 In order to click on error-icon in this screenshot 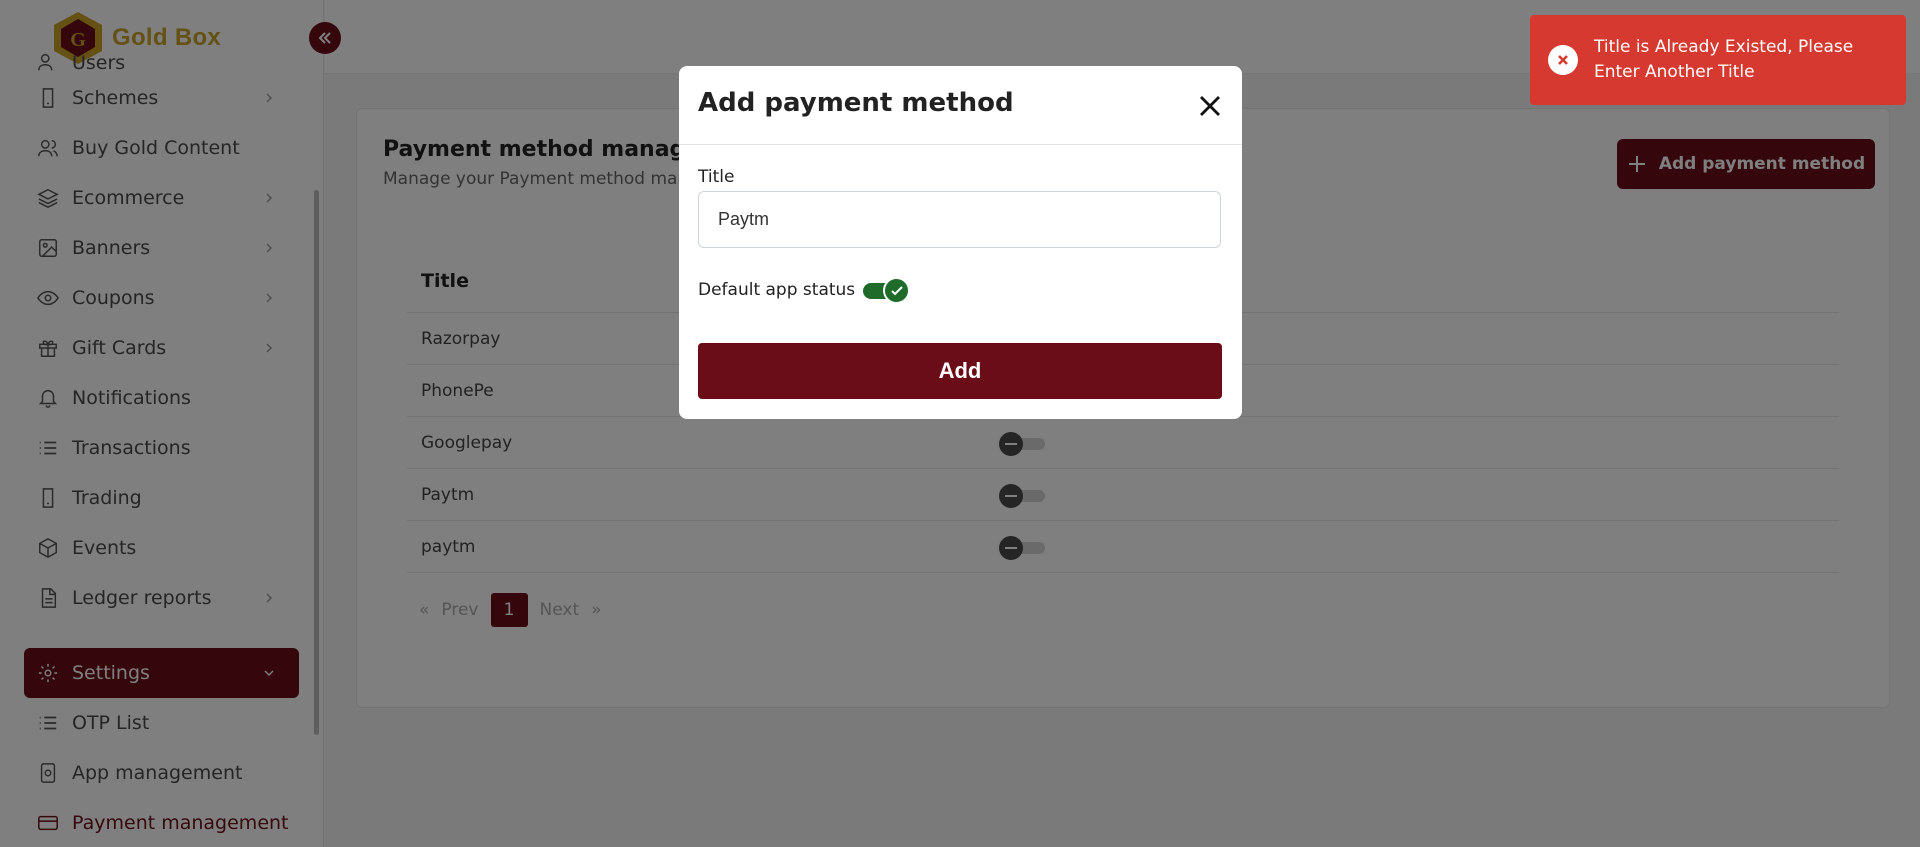, I will do `click(1563, 60)`.